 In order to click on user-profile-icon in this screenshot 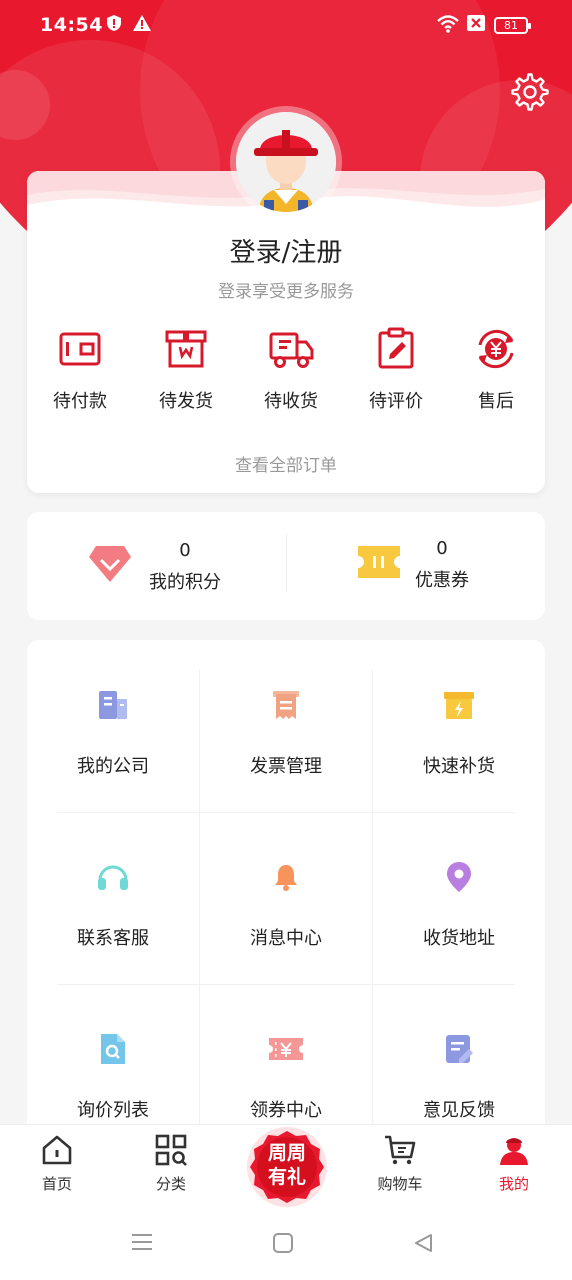, I will do `click(514, 1151)`.